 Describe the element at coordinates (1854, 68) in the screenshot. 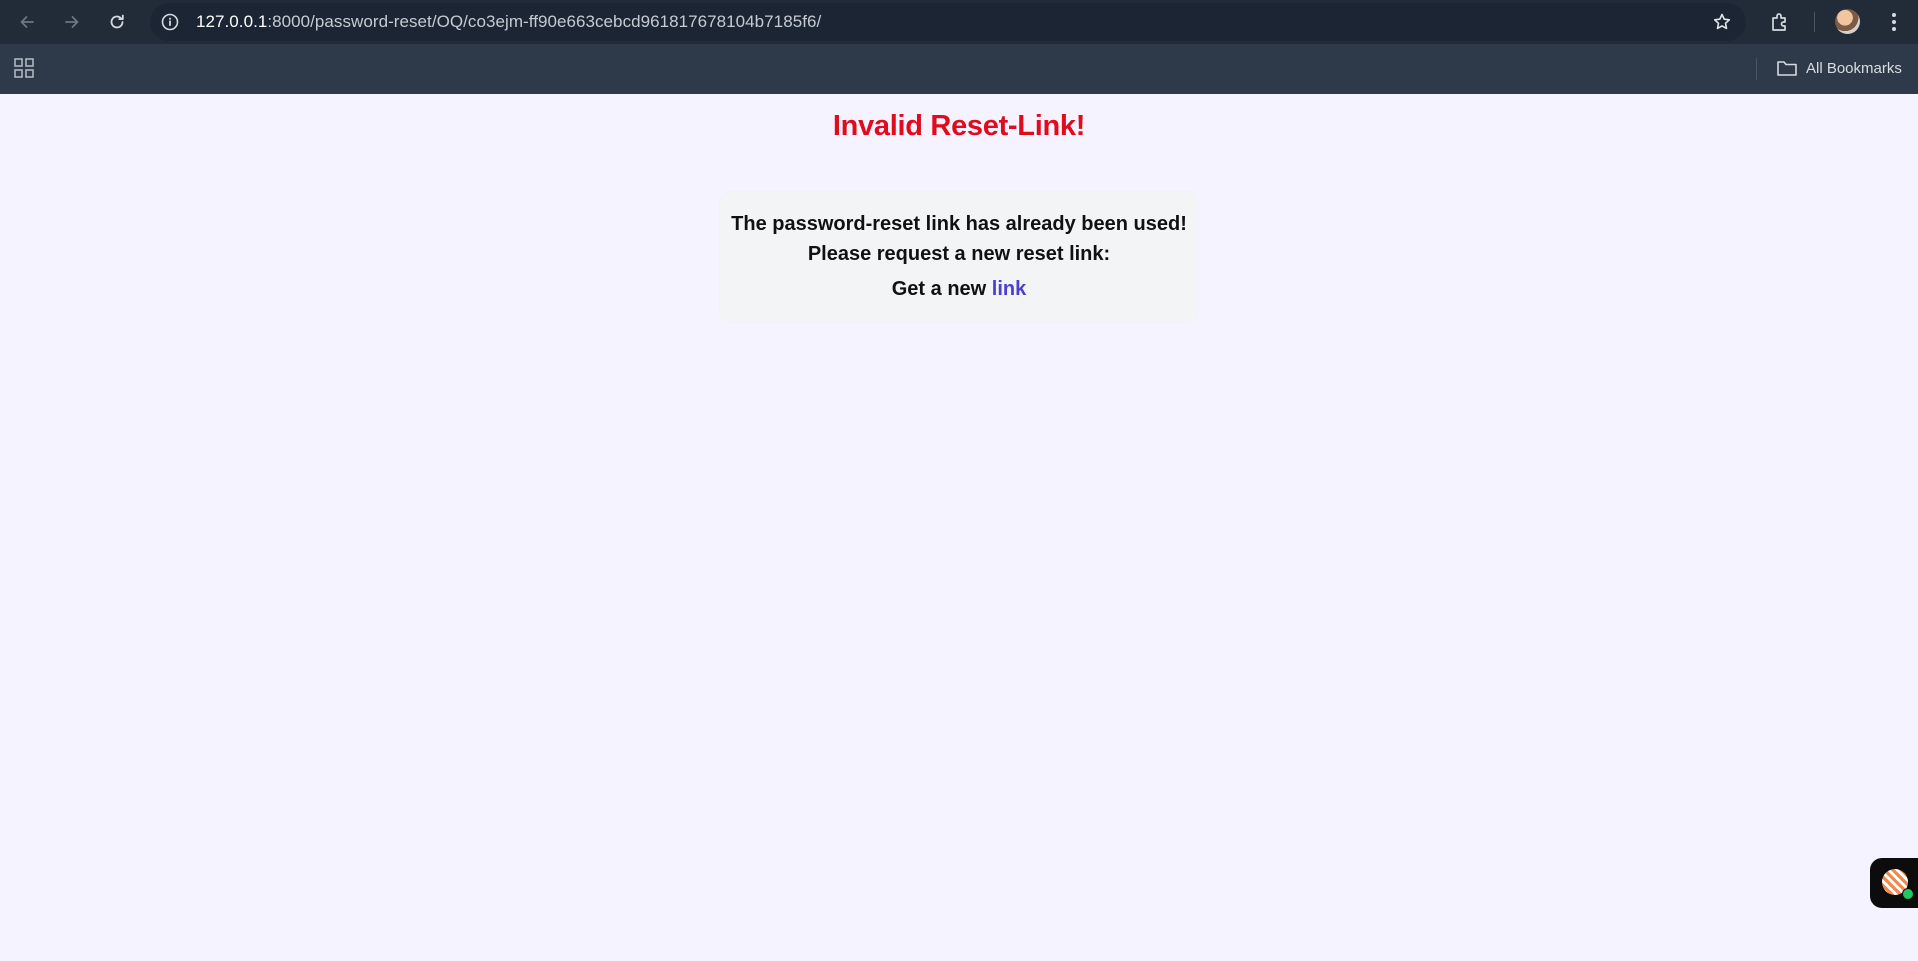

I see `all-bookmarks-label: All Bookmarks` at that location.